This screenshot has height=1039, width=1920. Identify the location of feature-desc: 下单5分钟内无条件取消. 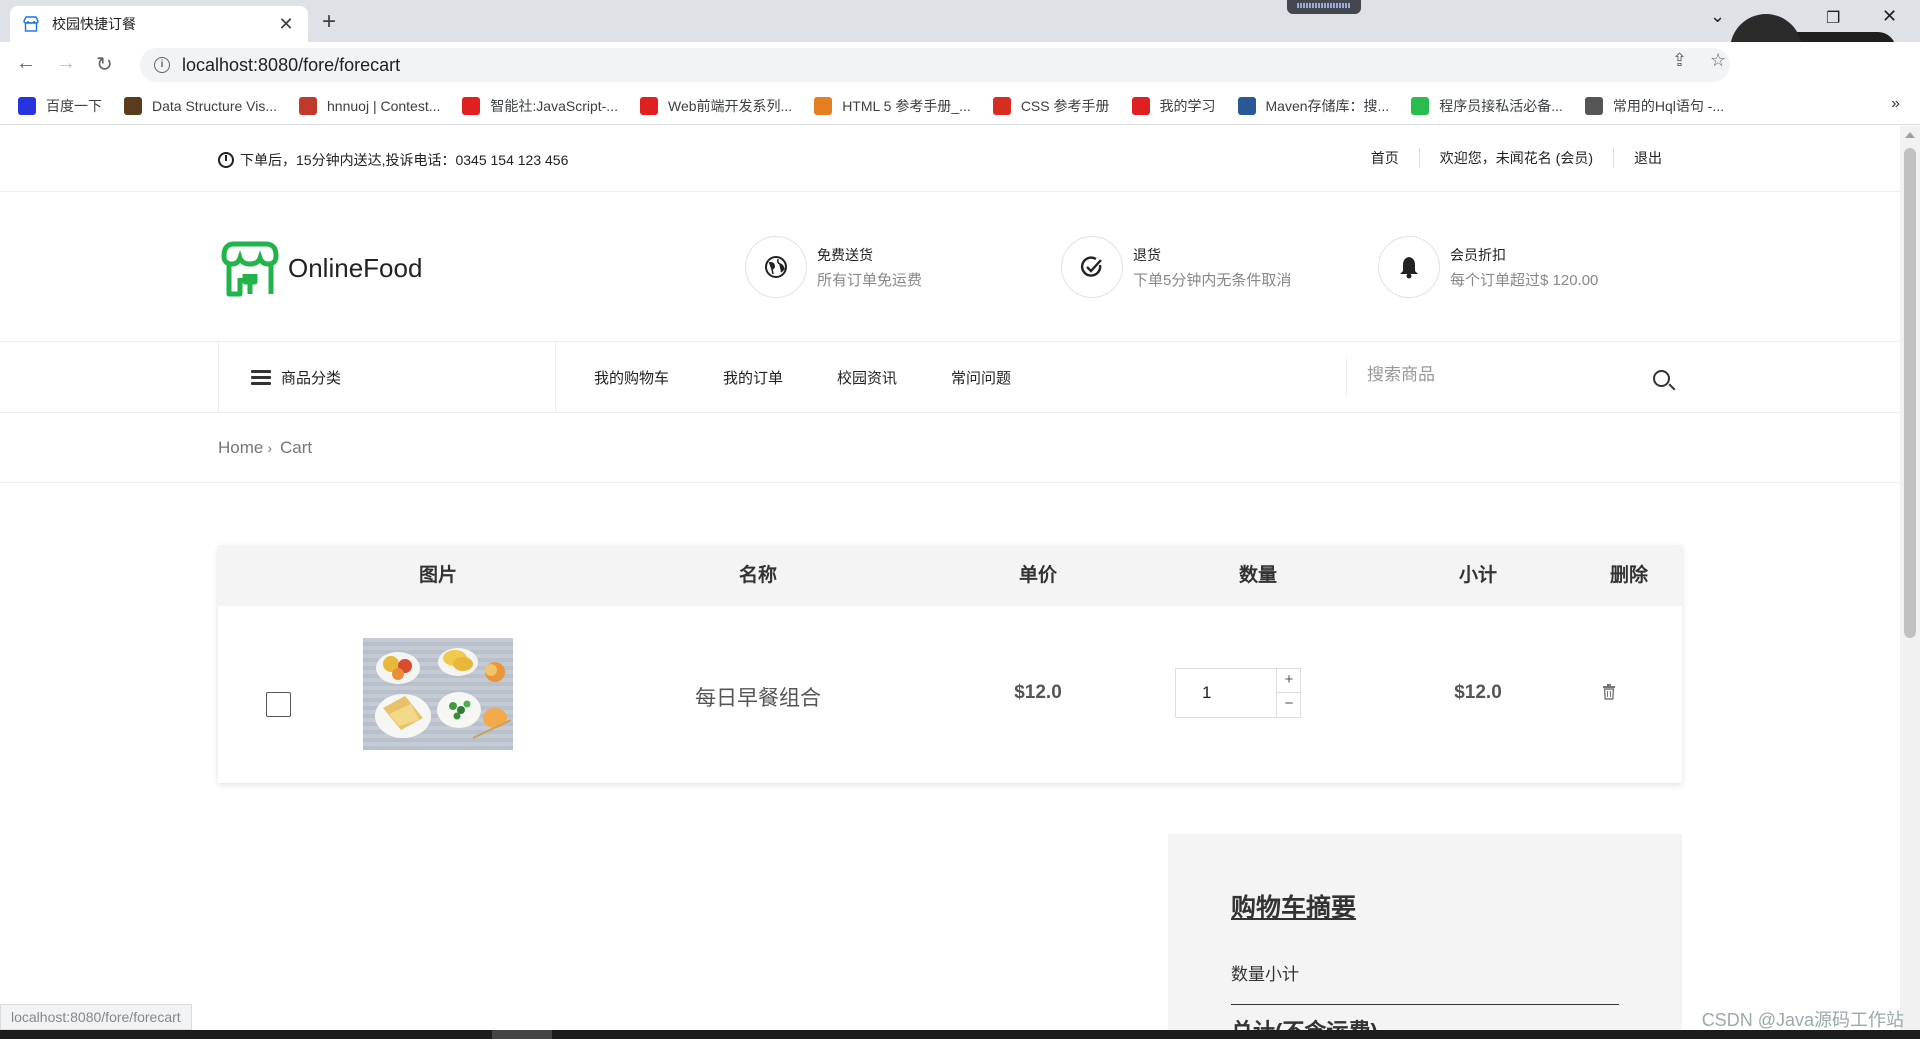
(1212, 280).